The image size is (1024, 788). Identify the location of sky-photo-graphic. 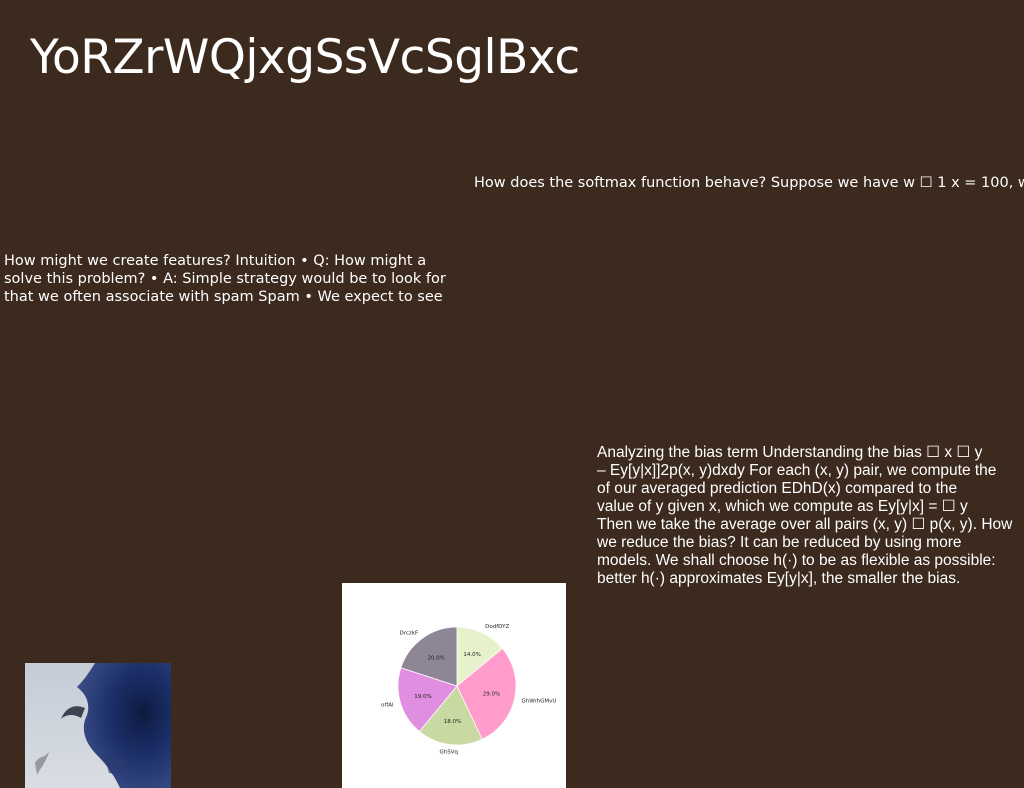
(98, 725).